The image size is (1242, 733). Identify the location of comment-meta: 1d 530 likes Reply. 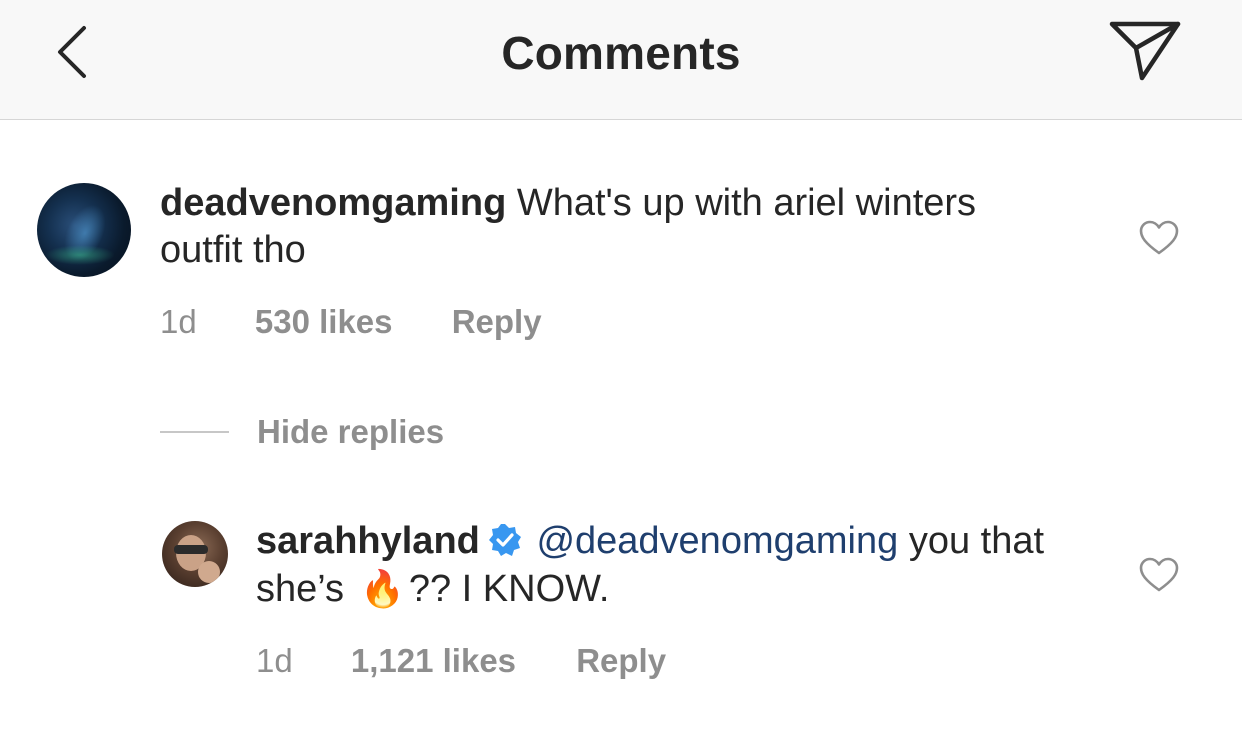
(351, 322).